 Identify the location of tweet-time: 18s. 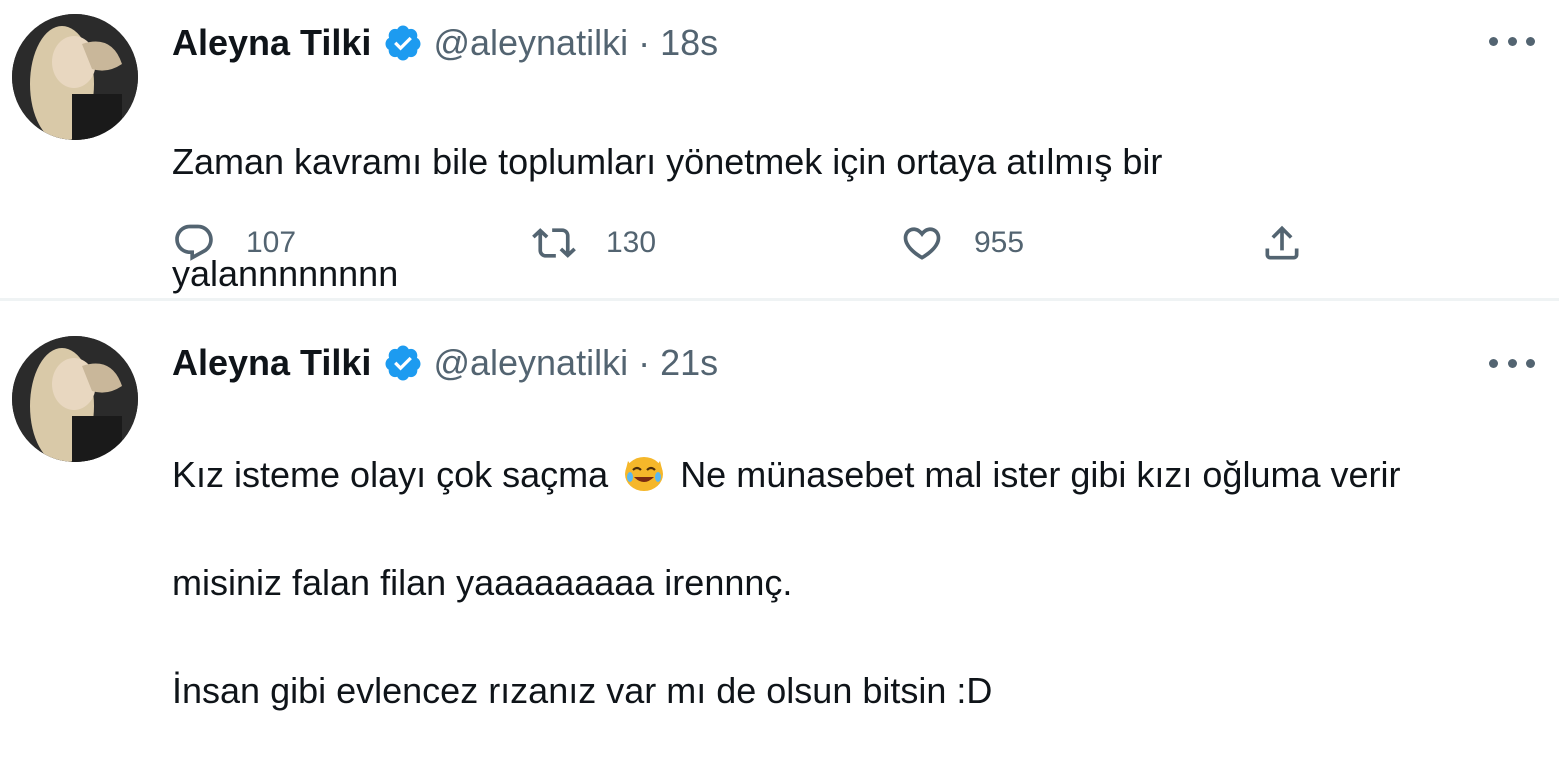
(689, 43).